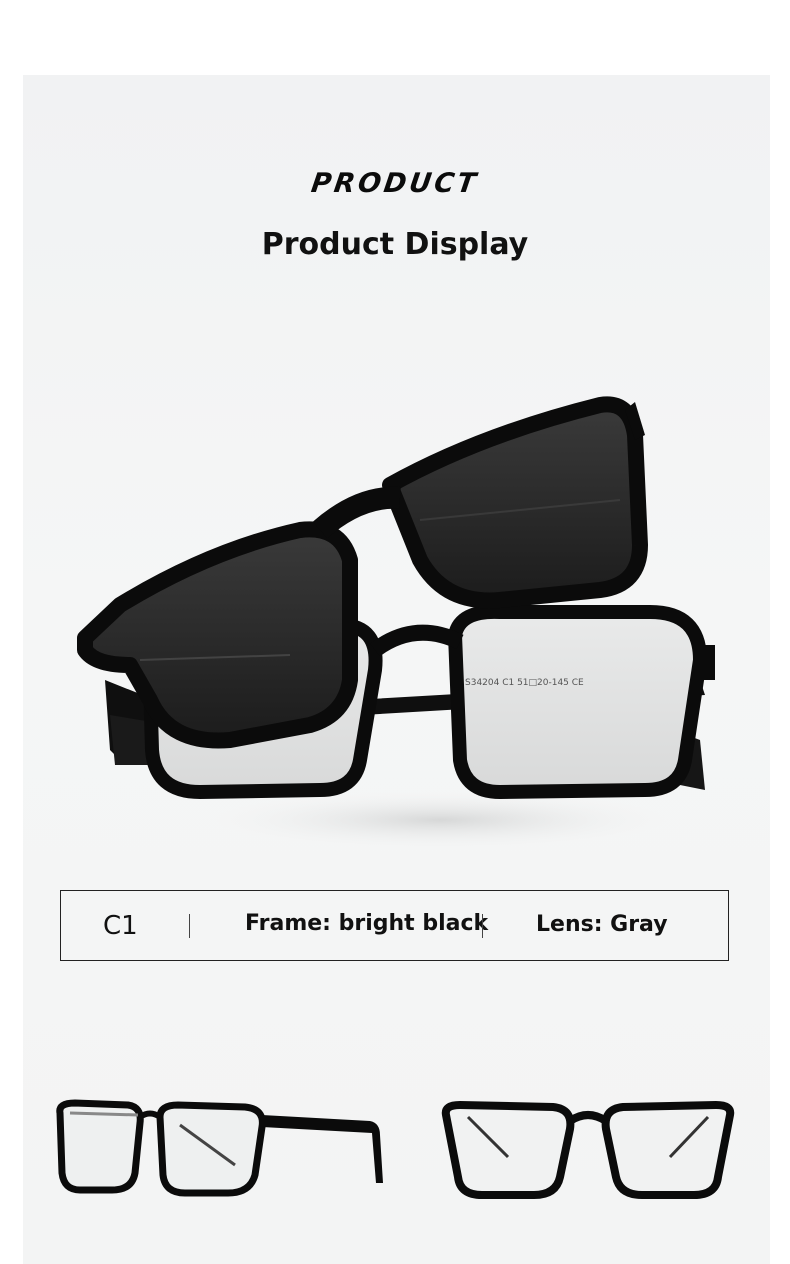  What do you see at coordinates (219, 1148) in the screenshot?
I see `eyeglasses-side-view-image` at bounding box center [219, 1148].